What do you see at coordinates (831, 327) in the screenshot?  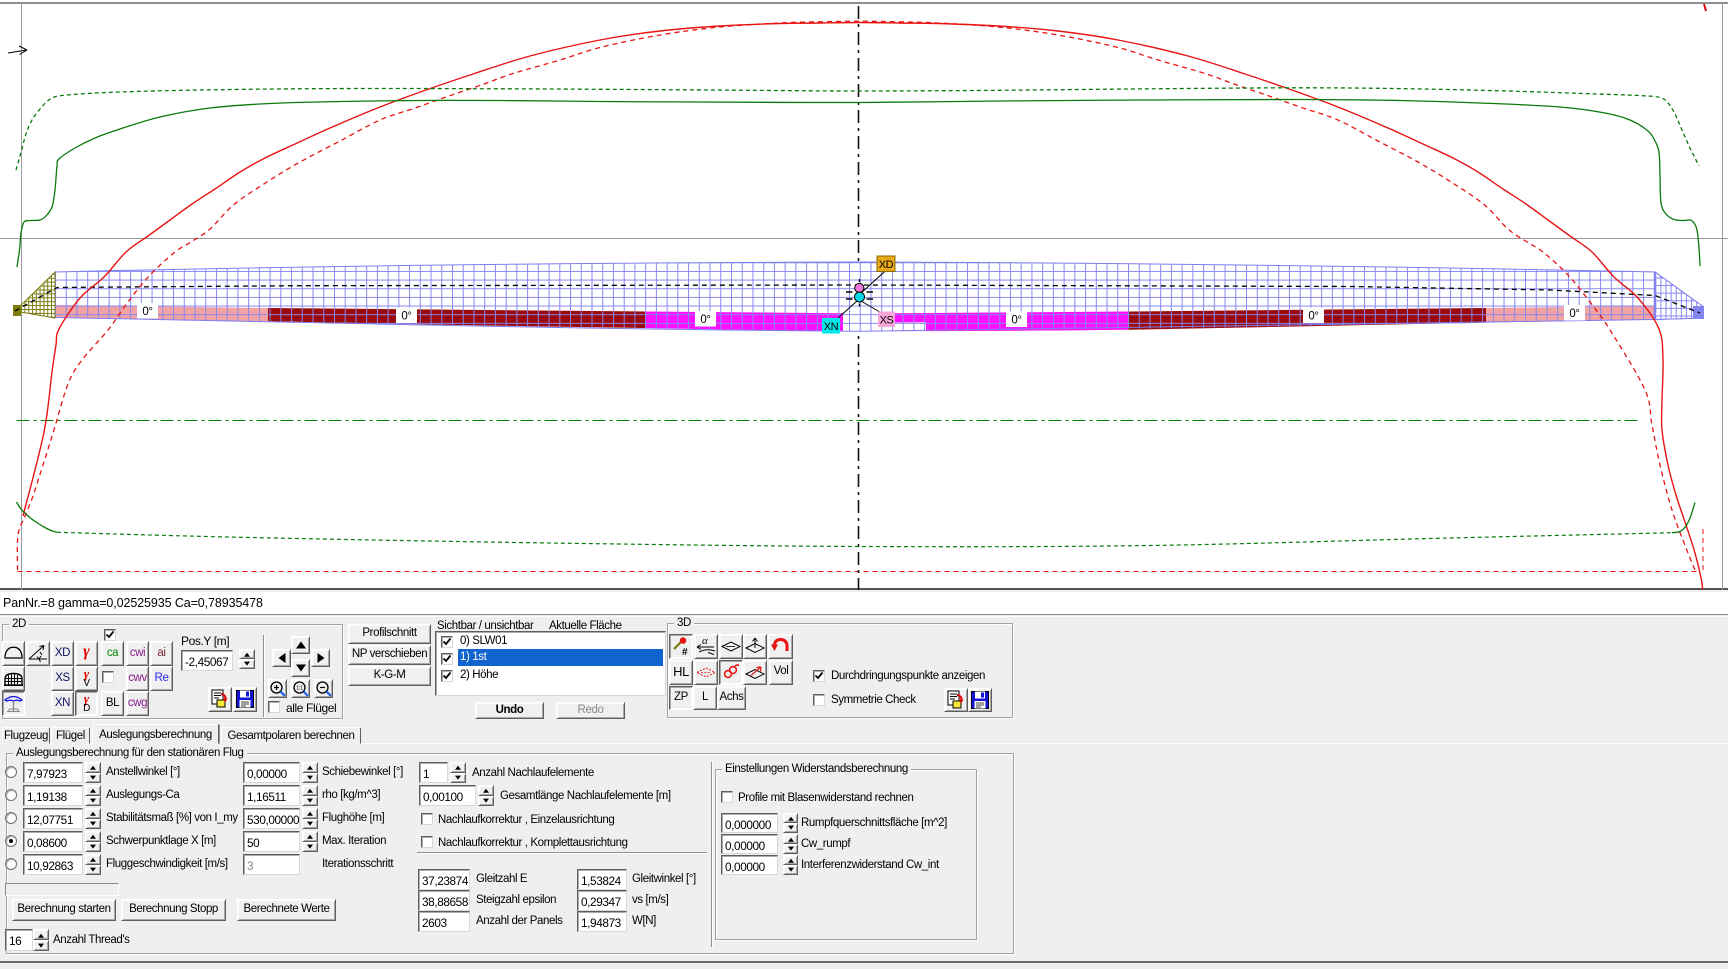 I see `svg-text: XN` at bounding box center [831, 327].